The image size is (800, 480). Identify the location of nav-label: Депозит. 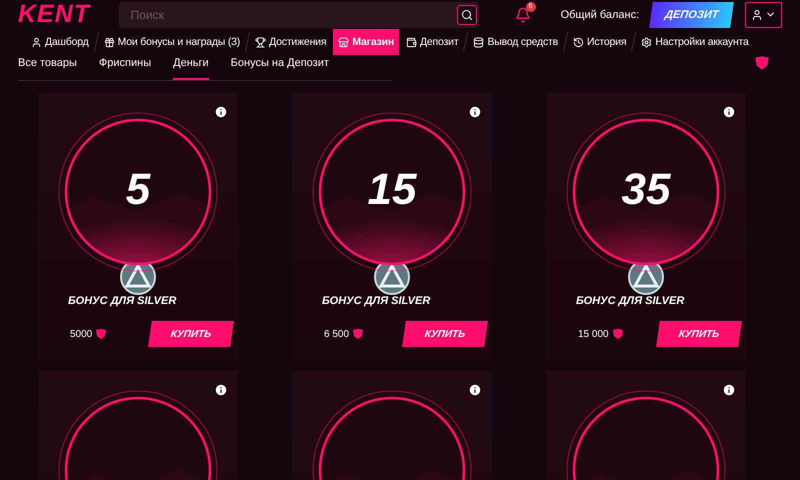
(439, 42).